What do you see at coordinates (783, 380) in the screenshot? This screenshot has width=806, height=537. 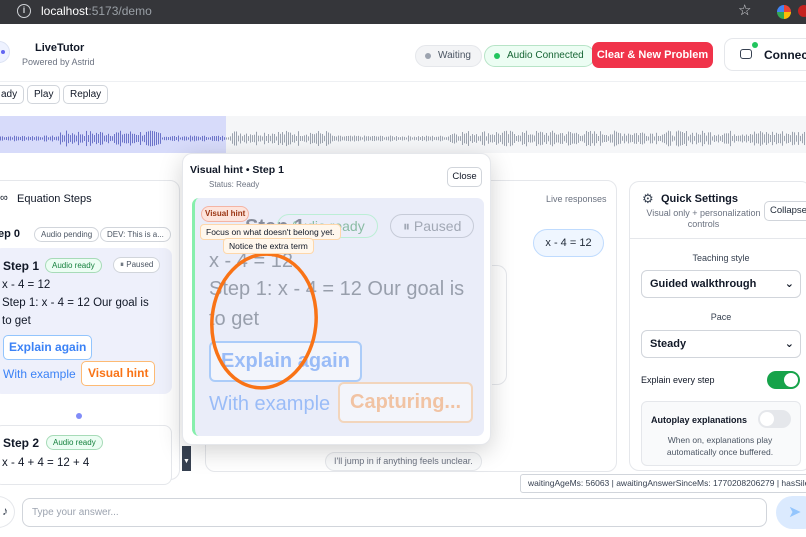 I see `explain-every-step-toggle` at bounding box center [783, 380].